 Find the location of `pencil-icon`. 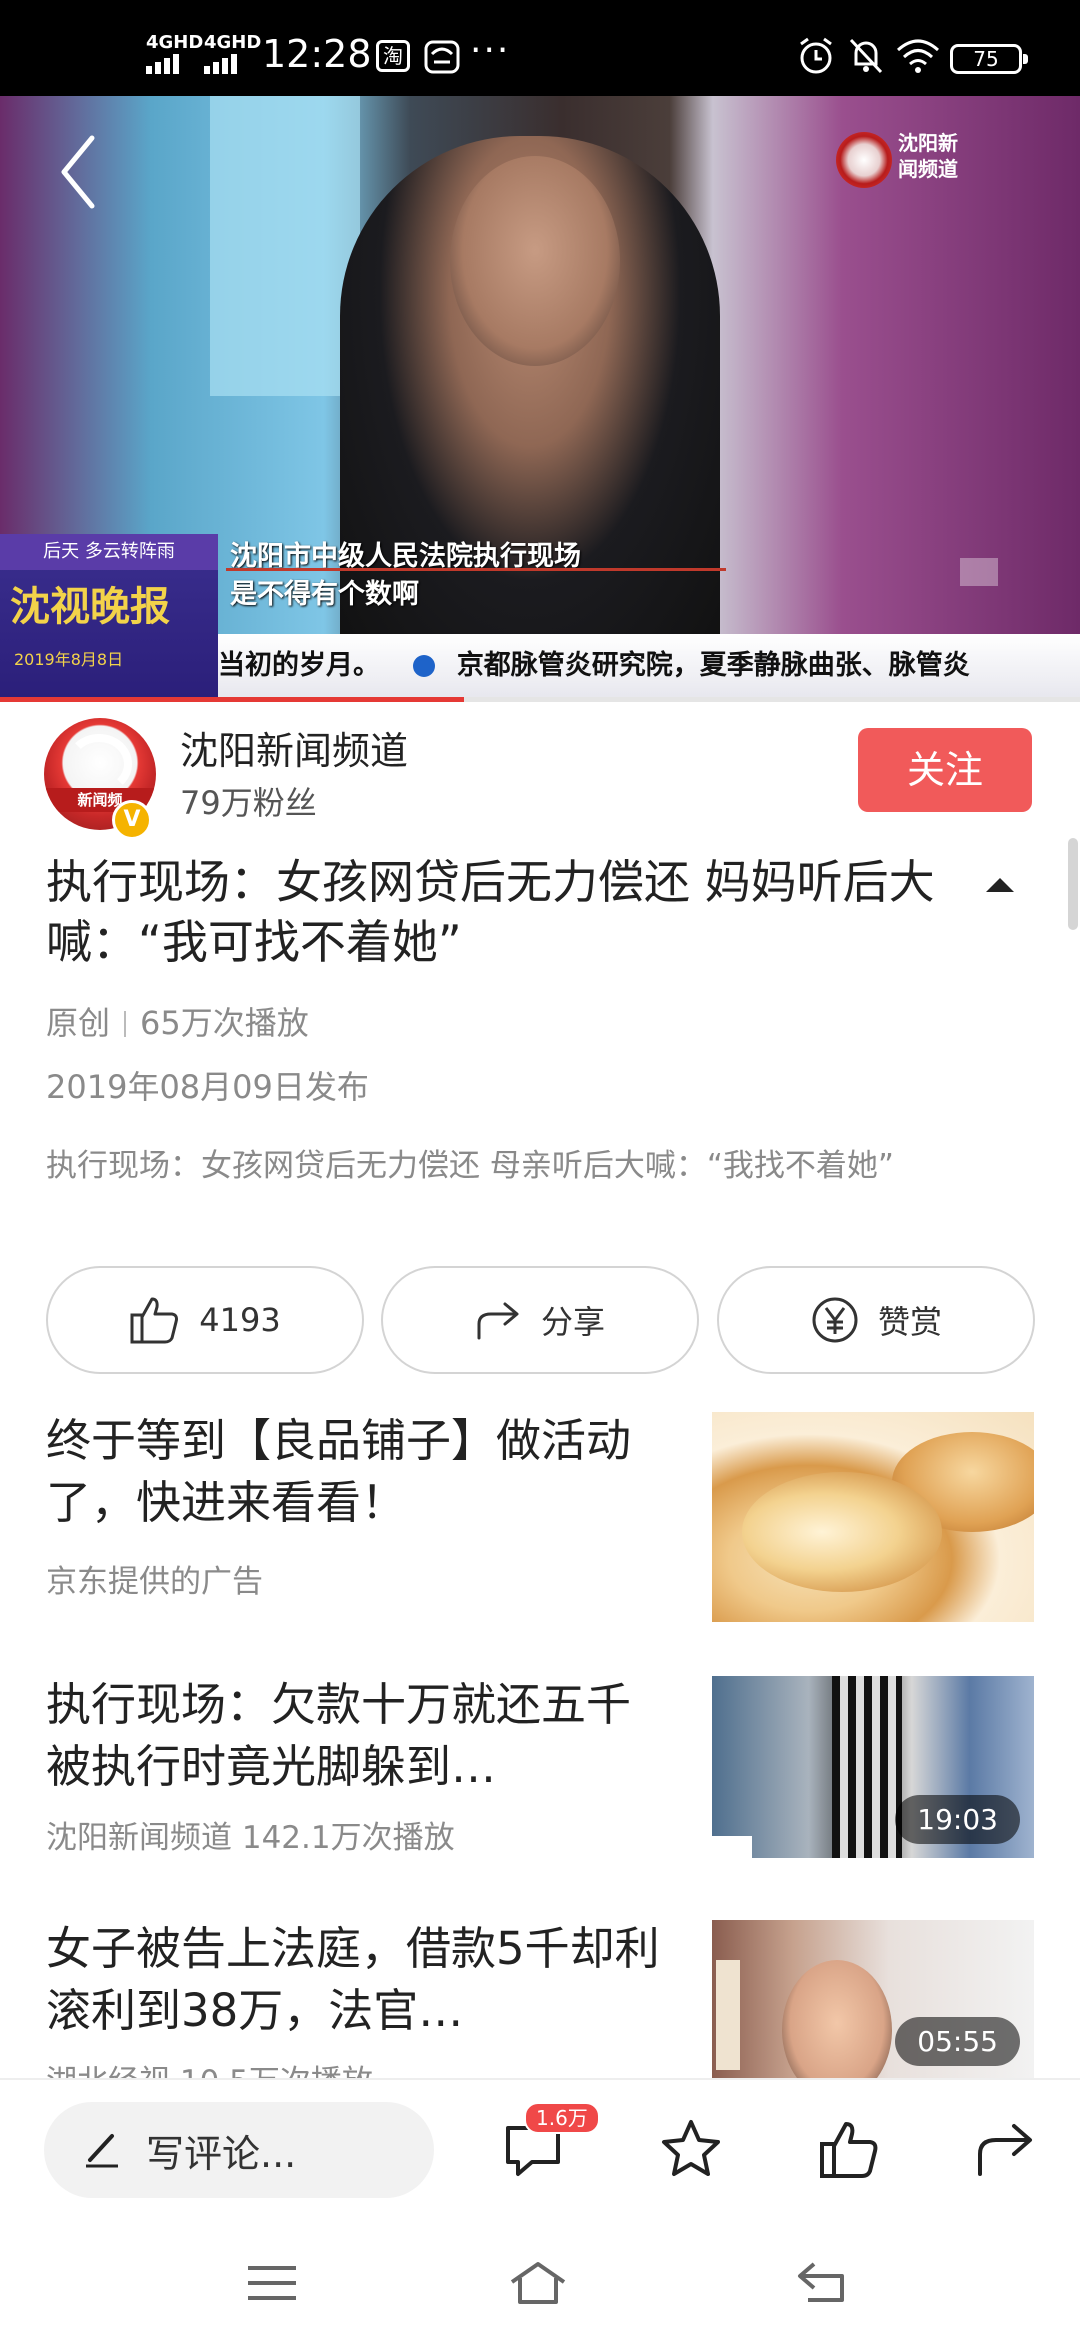

pencil-icon is located at coordinates (102, 2151).